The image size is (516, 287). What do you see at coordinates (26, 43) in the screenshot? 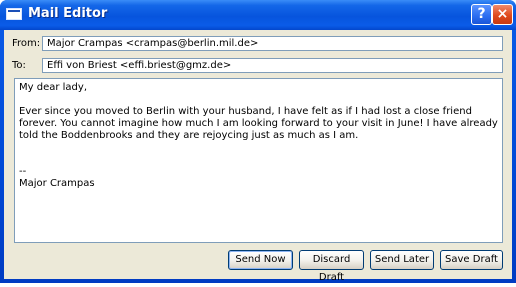
I see `from-label: From:` at bounding box center [26, 43].